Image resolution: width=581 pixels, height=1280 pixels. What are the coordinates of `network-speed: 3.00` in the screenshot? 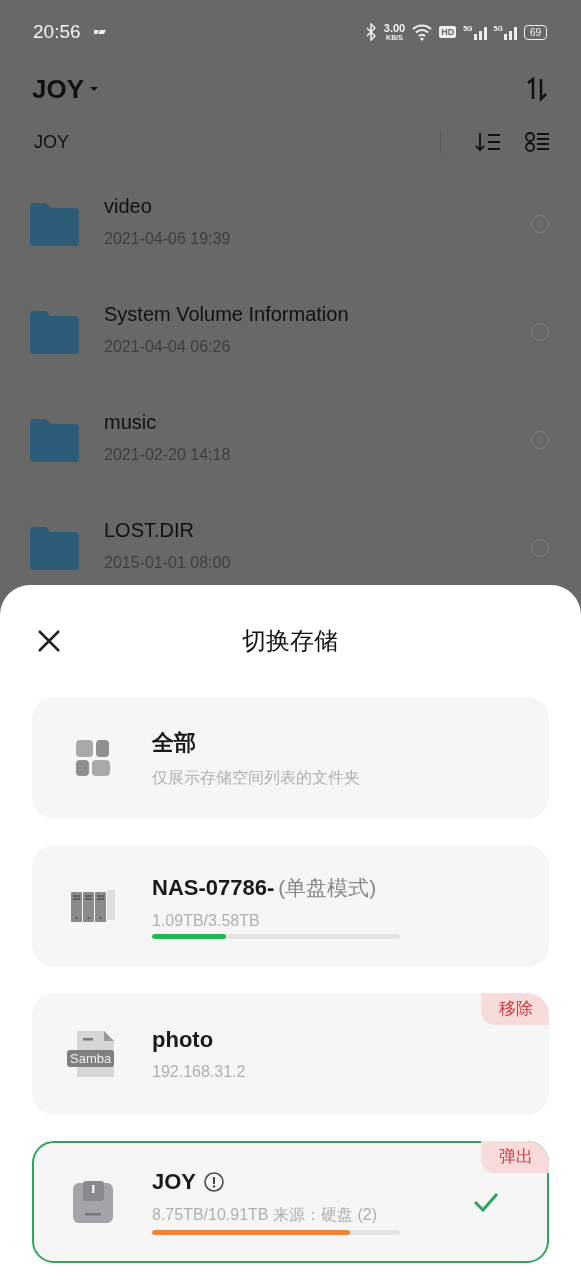 It's located at (394, 28).